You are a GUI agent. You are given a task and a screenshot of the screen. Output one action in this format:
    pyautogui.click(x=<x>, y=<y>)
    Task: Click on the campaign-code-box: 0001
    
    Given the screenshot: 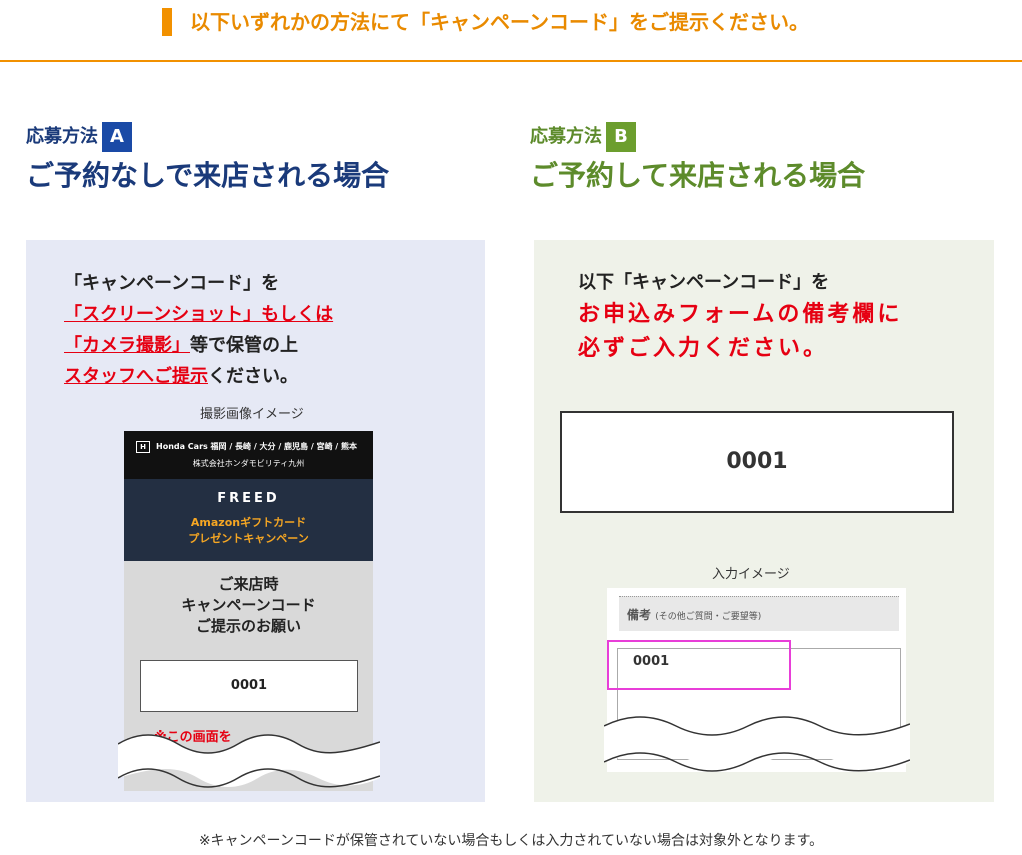 What is the action you would take?
    pyautogui.click(x=757, y=462)
    